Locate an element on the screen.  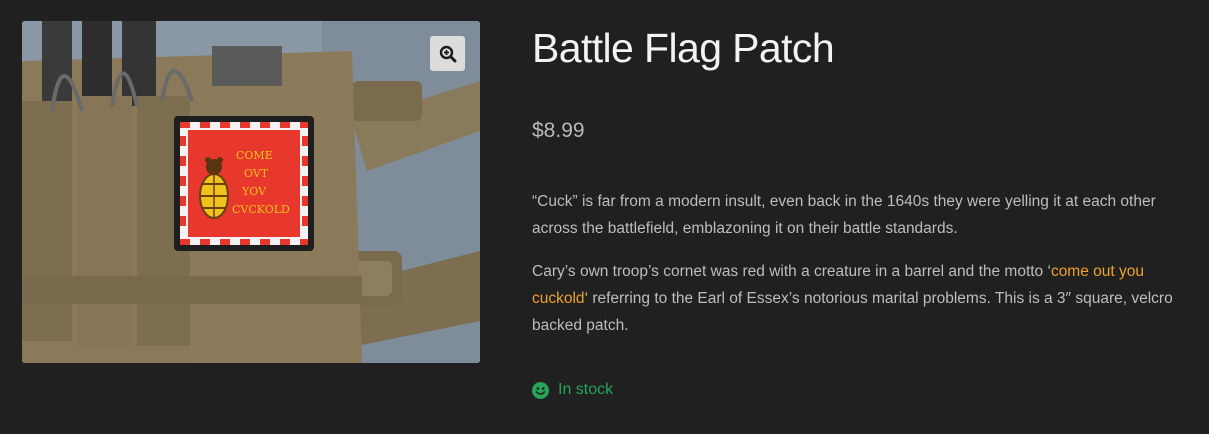
magnify-plus-icon is located at coordinates (447, 53).